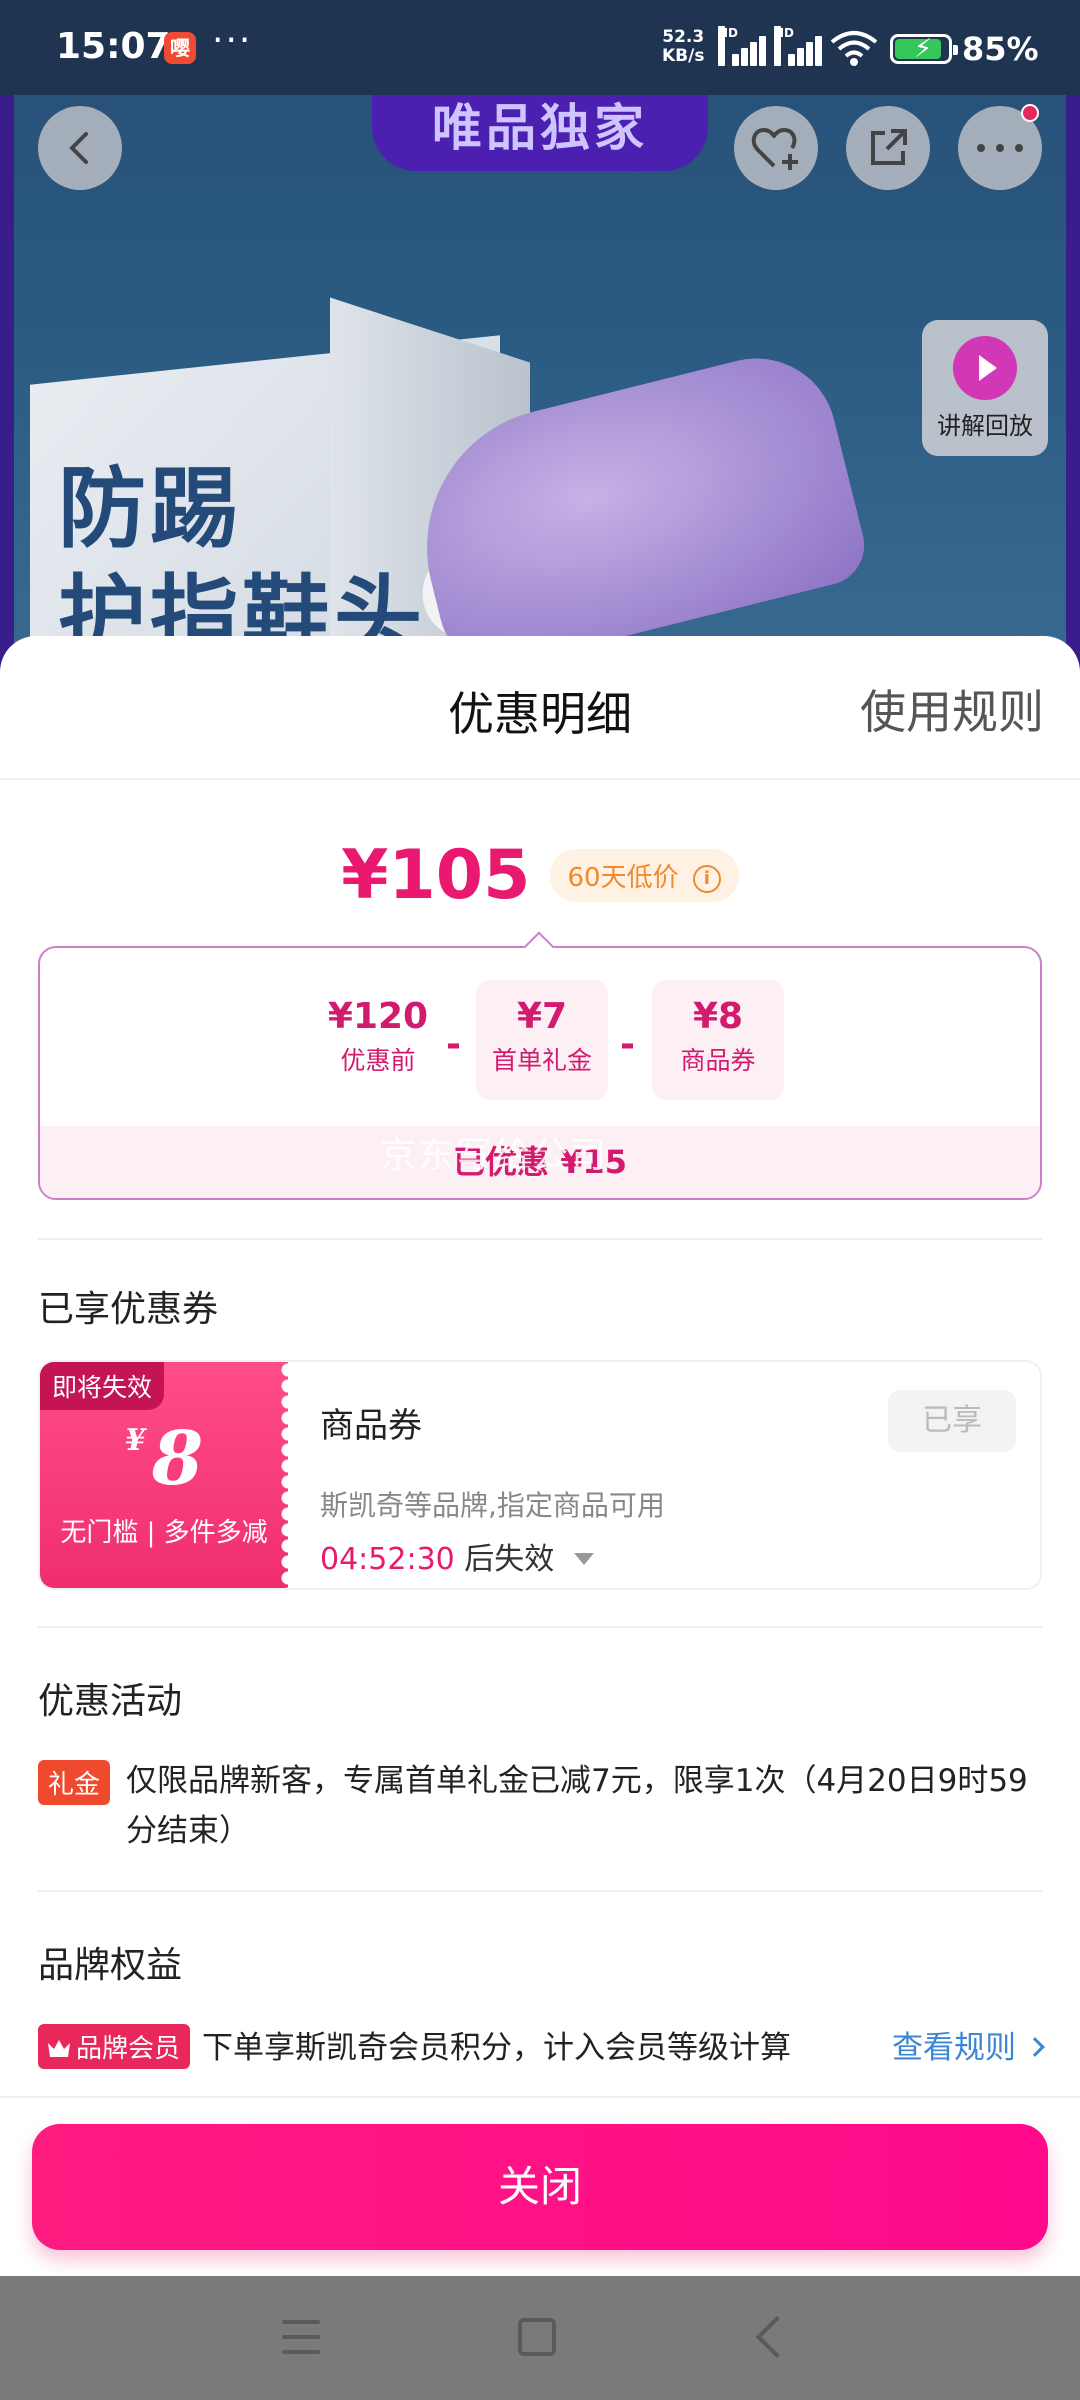 The width and height of the screenshot is (1080, 2400). Describe the element at coordinates (128, 2049) in the screenshot. I see `brand-member-label: 品牌会员` at that location.